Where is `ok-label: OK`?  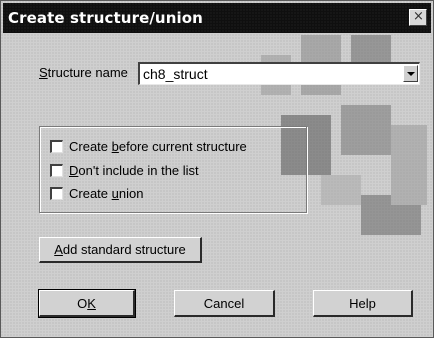
ok-label: OK is located at coordinates (86, 303).